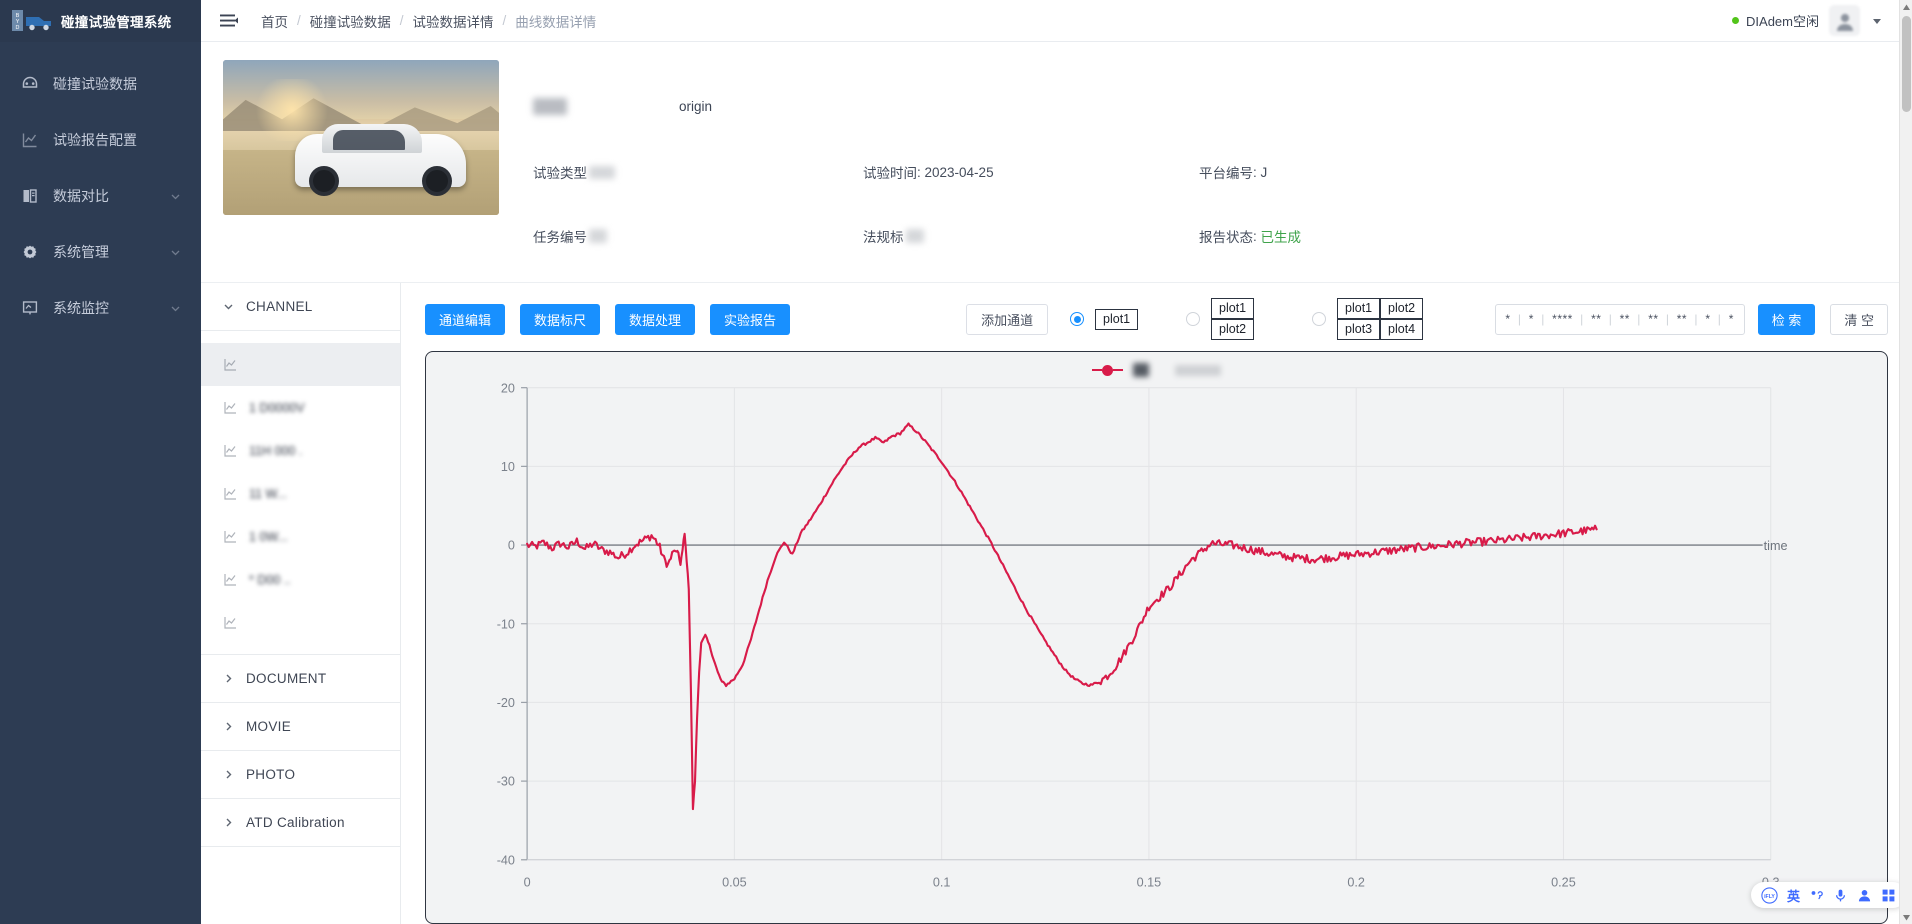 This screenshot has height=924, width=1912. I want to click on sidebar-item-report-config: 试验报告配置, so click(100, 140).